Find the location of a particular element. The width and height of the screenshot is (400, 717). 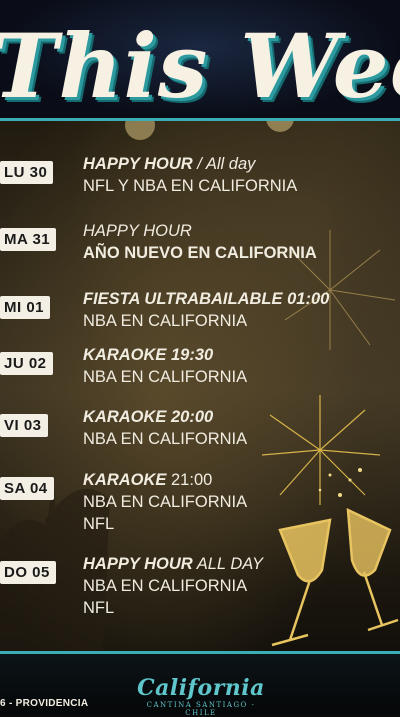

brand-tagline: CANTINA SANTIAGO - CHILE is located at coordinates (201, 709).